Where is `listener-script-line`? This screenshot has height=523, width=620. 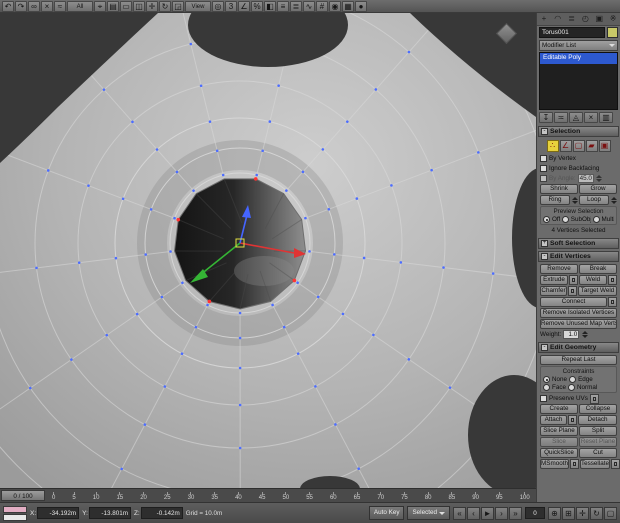
listener-script-line is located at coordinates (15, 517).